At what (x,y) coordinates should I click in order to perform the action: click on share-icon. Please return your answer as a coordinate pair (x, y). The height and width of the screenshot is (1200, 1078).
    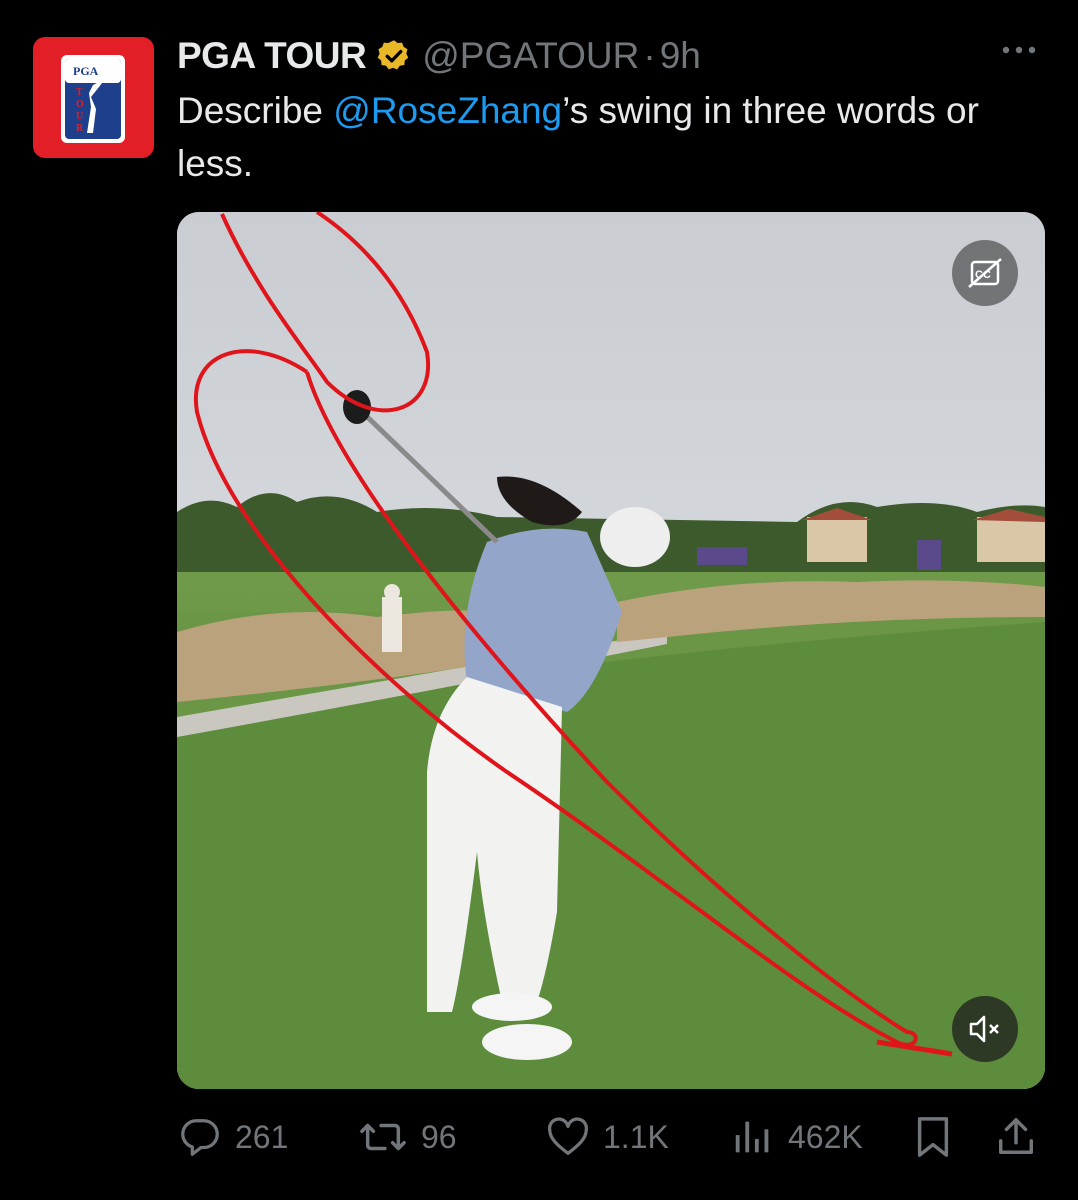
    Looking at the image, I should click on (1016, 1136).